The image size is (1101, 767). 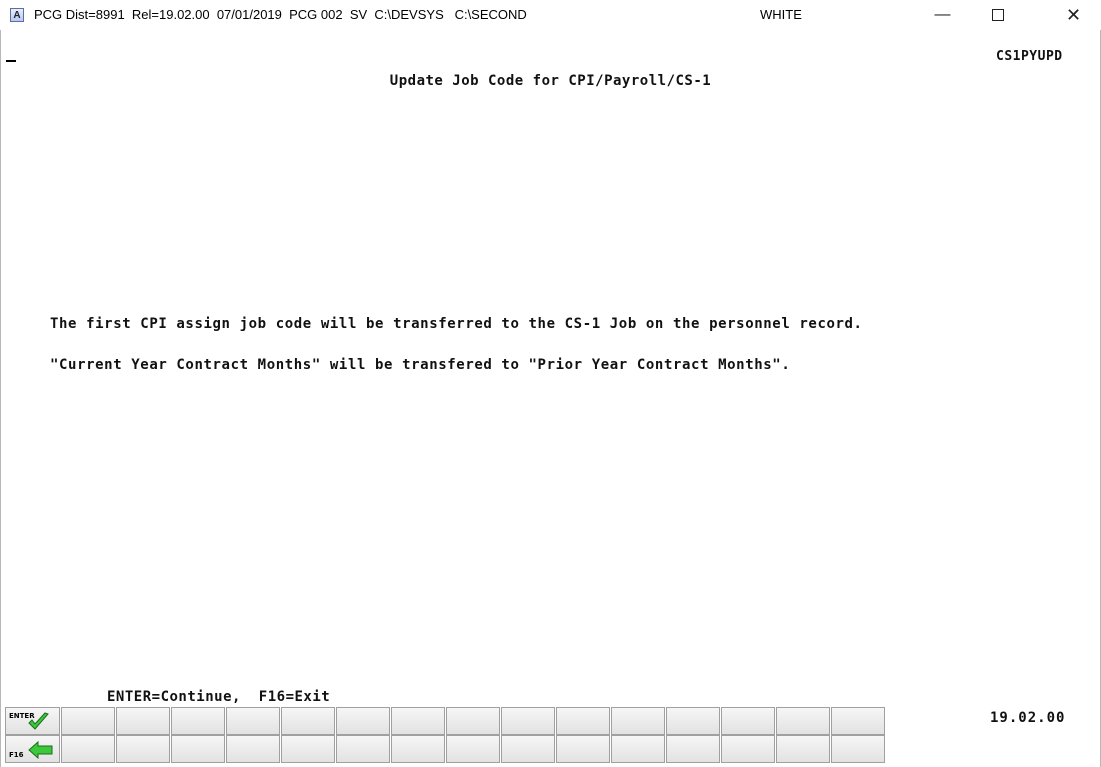 What do you see at coordinates (1029, 56) in the screenshot?
I see `program-id: CS1PYUPD` at bounding box center [1029, 56].